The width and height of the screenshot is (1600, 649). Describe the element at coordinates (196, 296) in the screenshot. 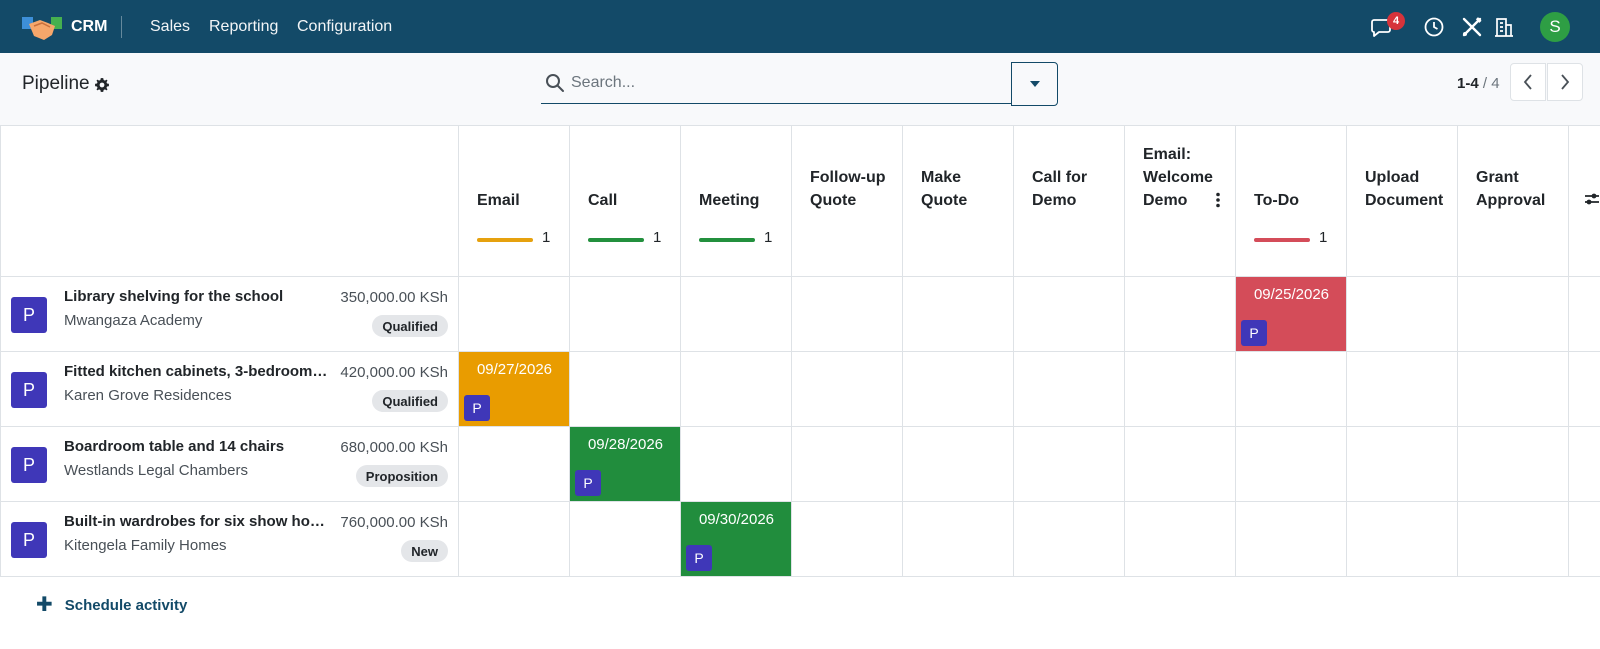

I see `record-name: Library shelving for the school` at that location.